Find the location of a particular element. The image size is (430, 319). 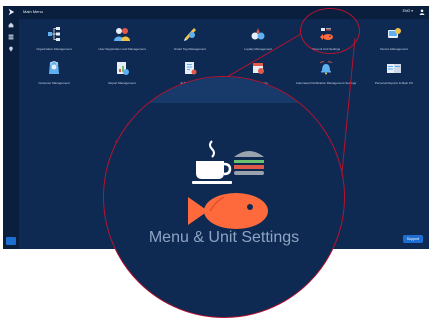

location-icon is located at coordinates (11, 49).